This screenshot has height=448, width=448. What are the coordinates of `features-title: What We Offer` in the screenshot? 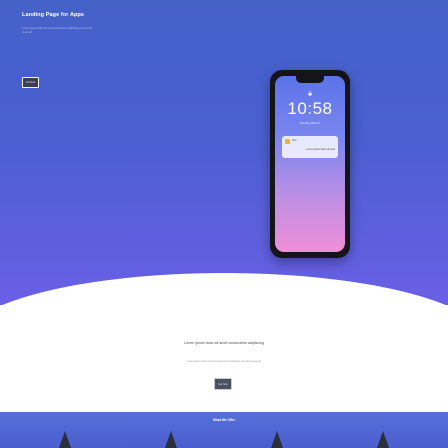 It's located at (224, 420).